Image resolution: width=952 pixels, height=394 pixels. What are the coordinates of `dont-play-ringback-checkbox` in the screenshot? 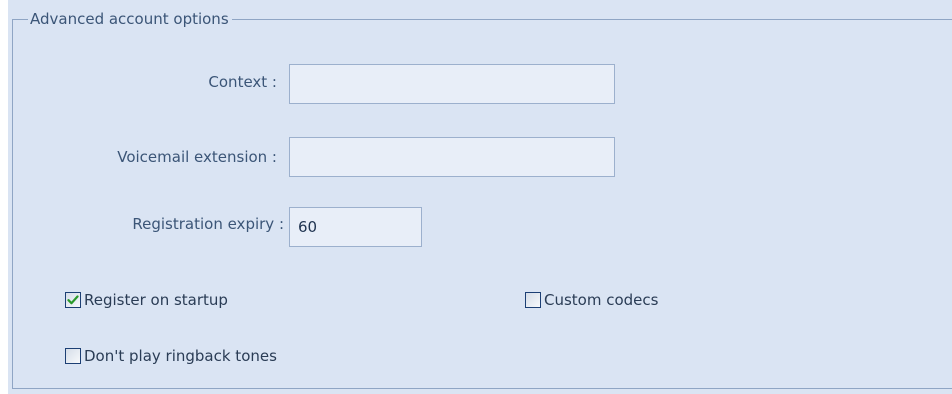 It's located at (73, 356).